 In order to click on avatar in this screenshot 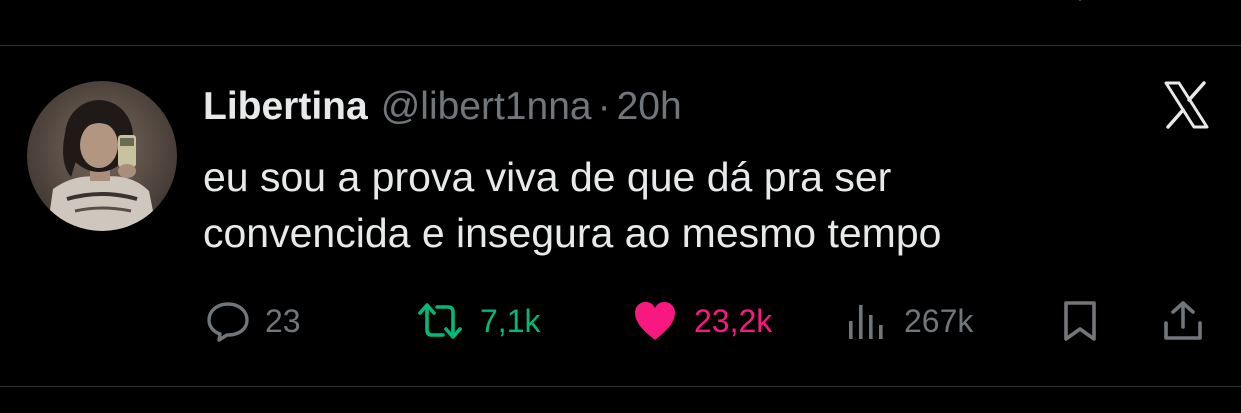, I will do `click(102, 156)`.